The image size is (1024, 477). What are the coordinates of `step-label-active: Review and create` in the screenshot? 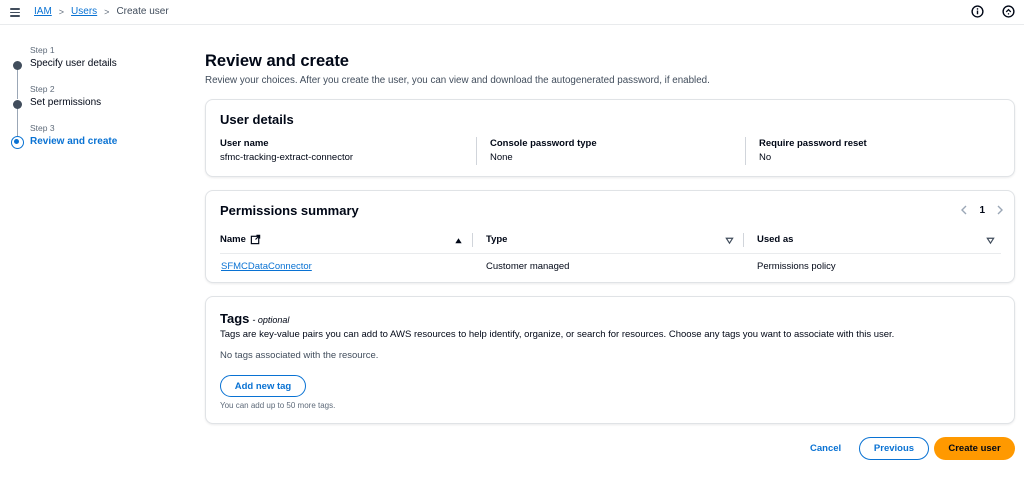 It's located at (74, 141).